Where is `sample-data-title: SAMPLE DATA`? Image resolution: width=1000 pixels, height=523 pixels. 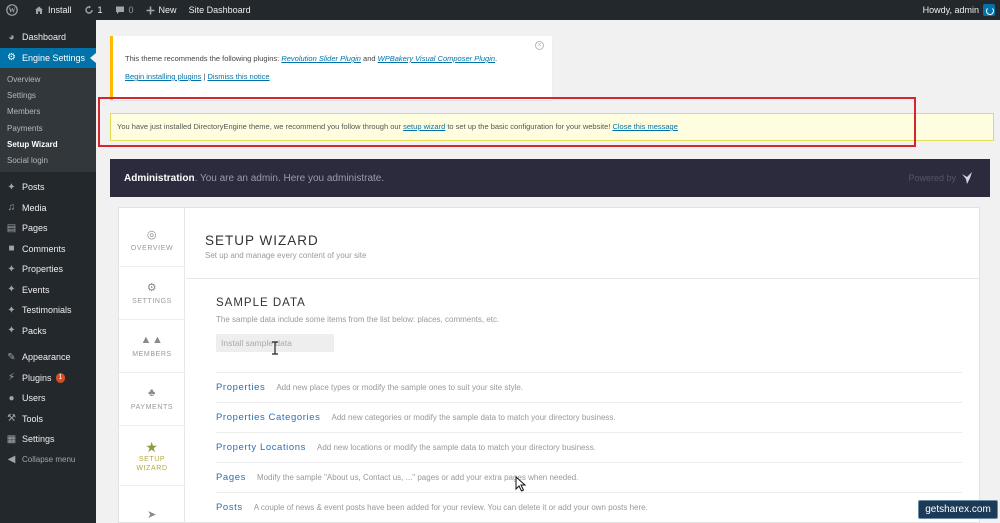 sample-data-title: SAMPLE DATA is located at coordinates (261, 303).